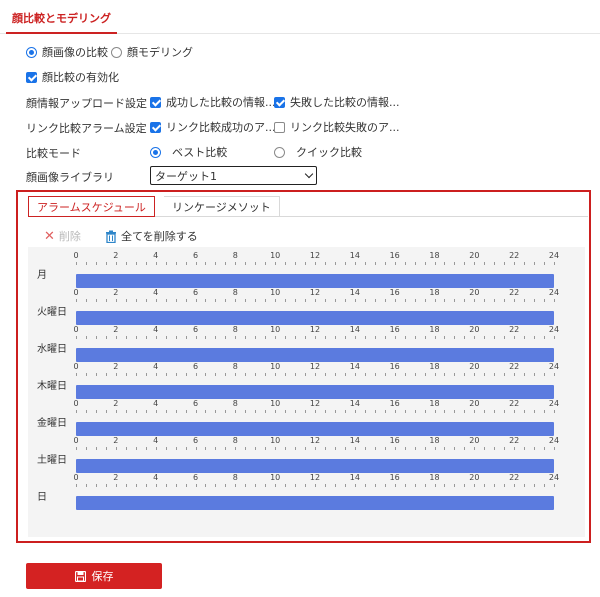 This screenshot has width=600, height=597. Describe the element at coordinates (275, 366) in the screenshot. I see `hour-tick-label: 10` at that location.